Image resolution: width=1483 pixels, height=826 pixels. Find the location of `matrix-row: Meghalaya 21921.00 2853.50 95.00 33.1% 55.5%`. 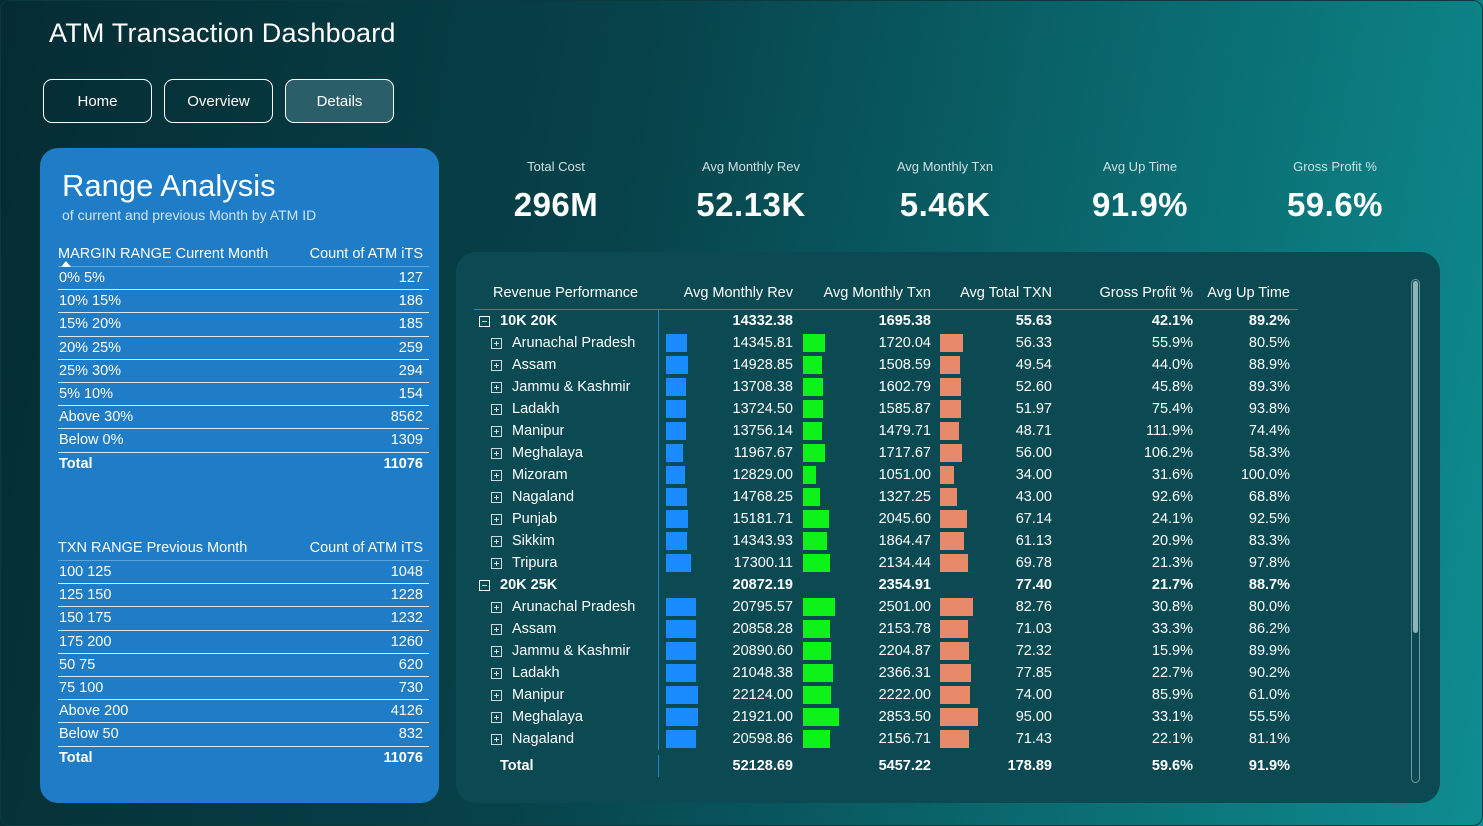

matrix-row: Meghalaya 21921.00 2853.50 95.00 33.1% 55.5% is located at coordinates (886, 717).